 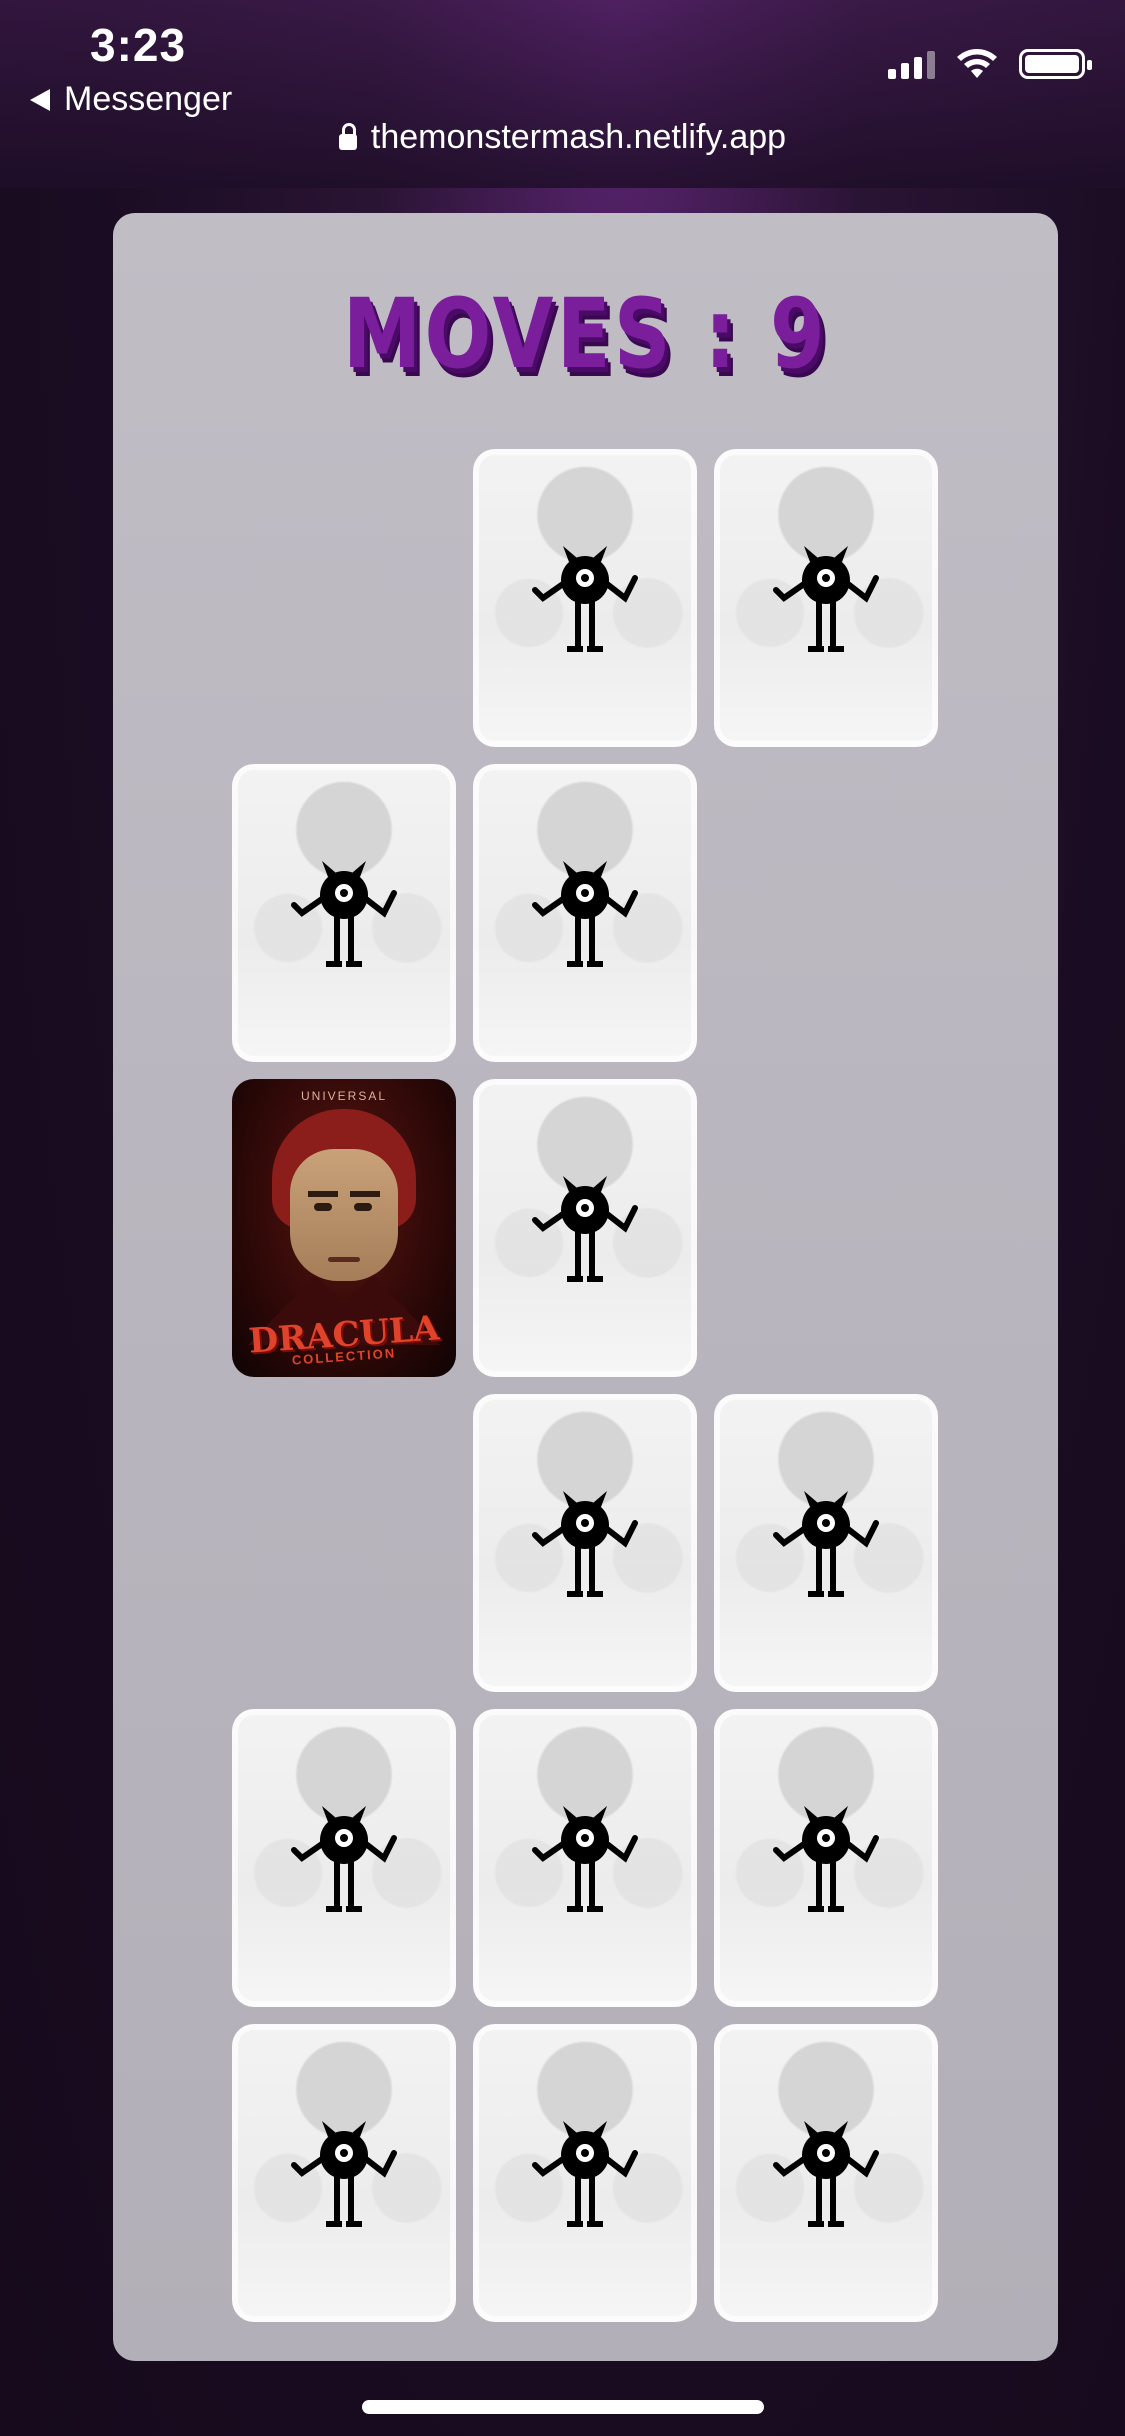 What do you see at coordinates (347, 136) in the screenshot?
I see `lock-icon` at bounding box center [347, 136].